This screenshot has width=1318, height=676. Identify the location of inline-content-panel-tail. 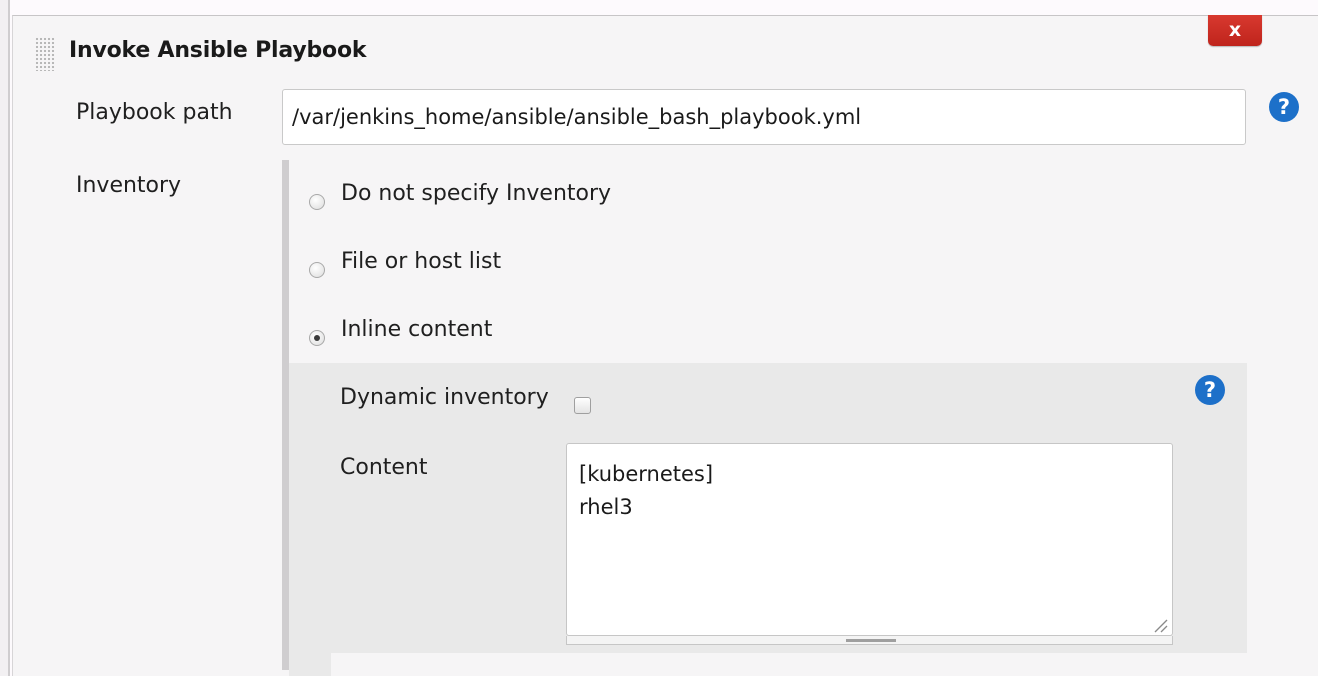
(310, 664).